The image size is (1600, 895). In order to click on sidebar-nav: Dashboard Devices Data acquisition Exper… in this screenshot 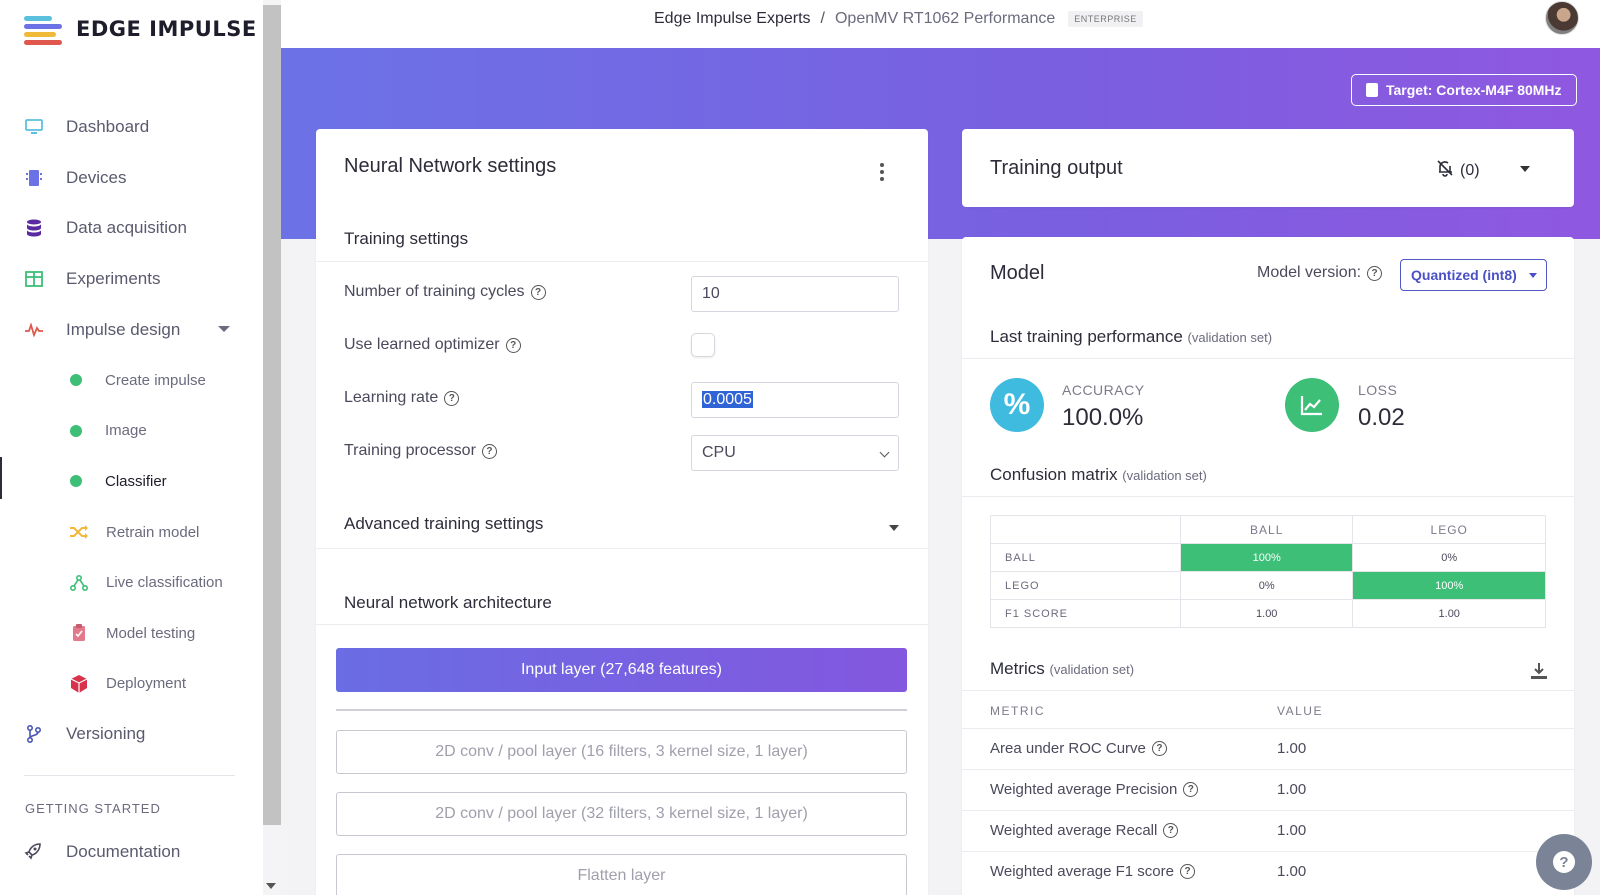, I will do `click(131, 431)`.